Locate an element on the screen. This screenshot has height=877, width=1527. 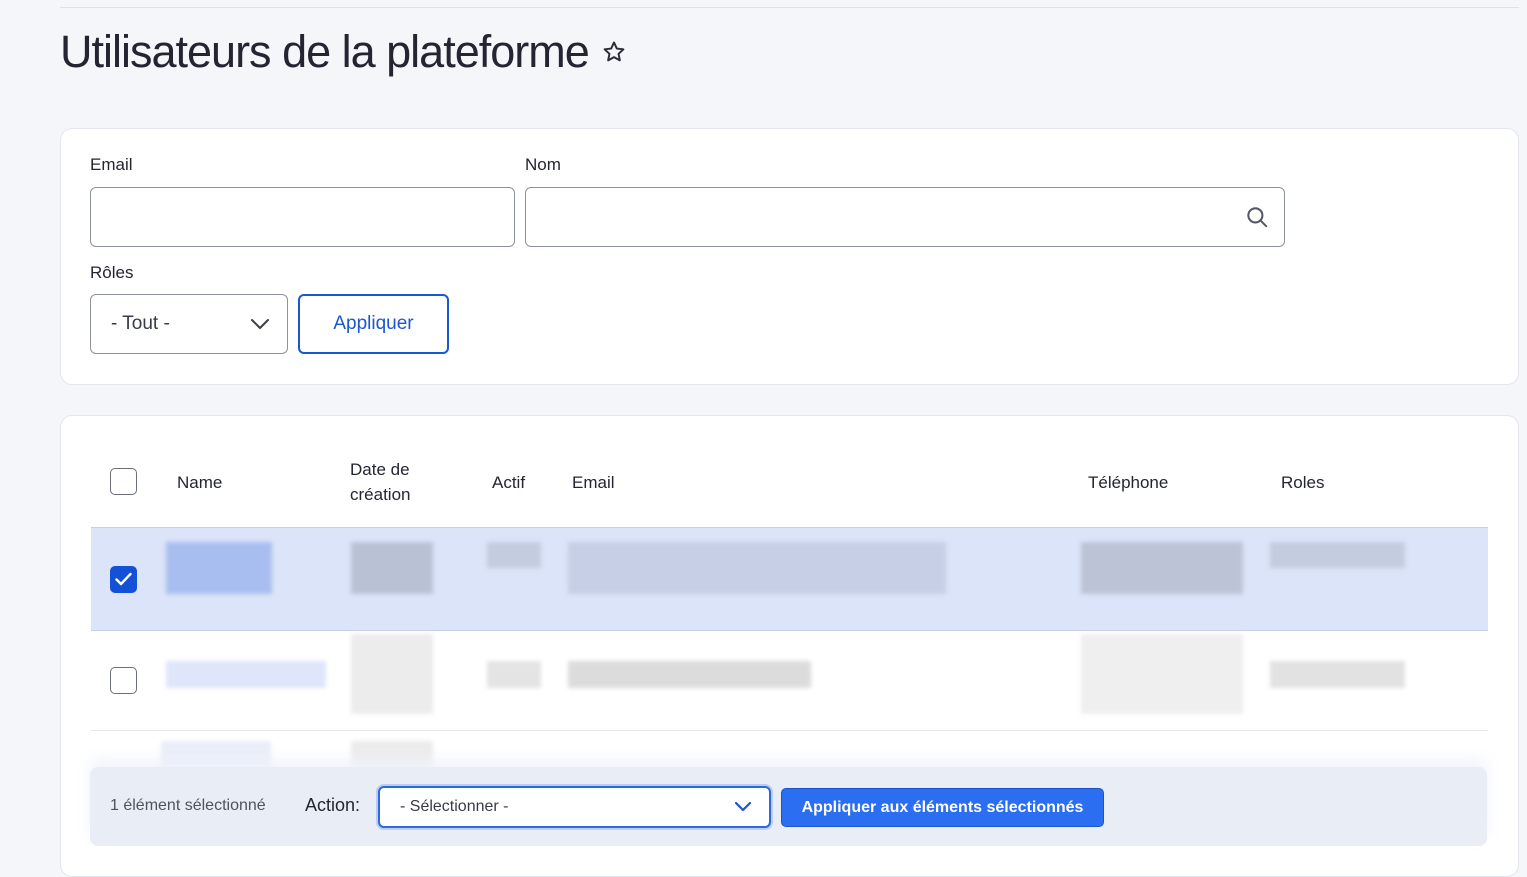
column-header-phone: Téléphone is located at coordinates (1128, 482).